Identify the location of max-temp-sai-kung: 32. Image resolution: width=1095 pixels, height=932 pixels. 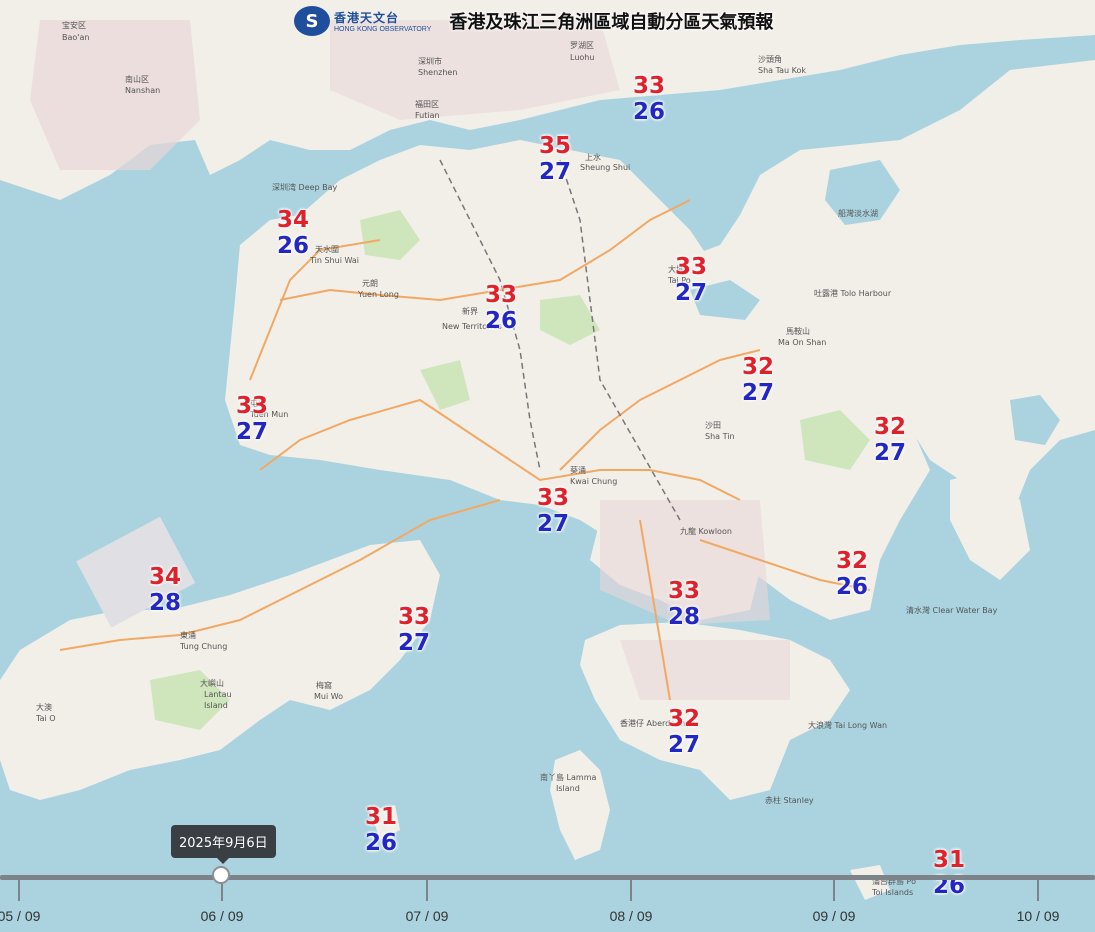
(889, 427).